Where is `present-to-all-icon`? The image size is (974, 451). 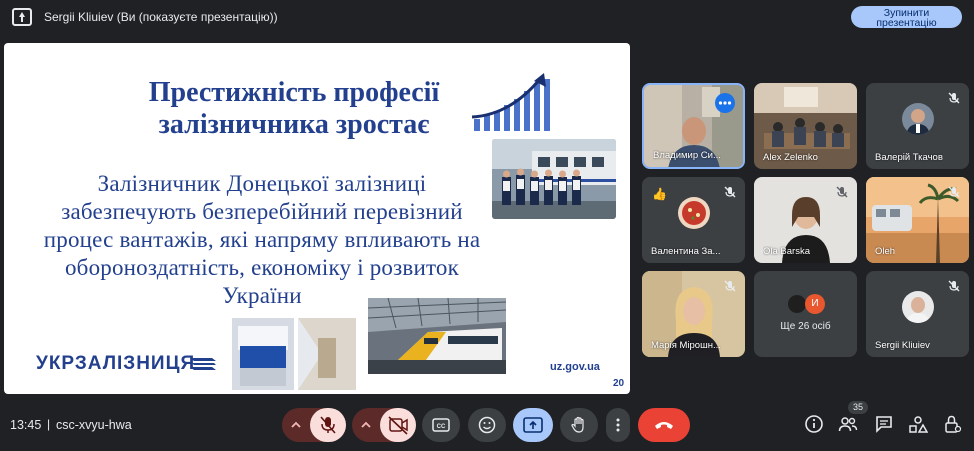 present-to-all-icon is located at coordinates (533, 425).